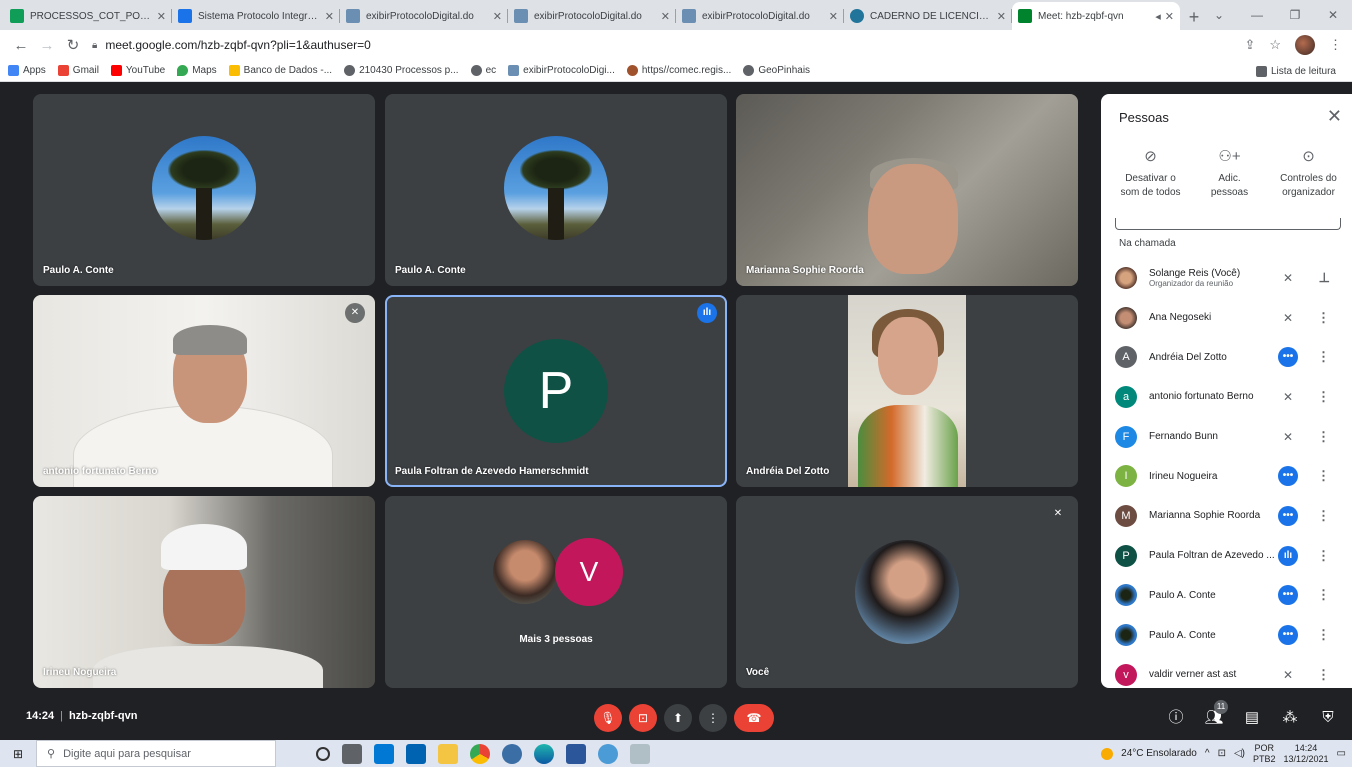  Describe the element at coordinates (1257, 15) in the screenshot. I see `minimize-button: —` at that location.